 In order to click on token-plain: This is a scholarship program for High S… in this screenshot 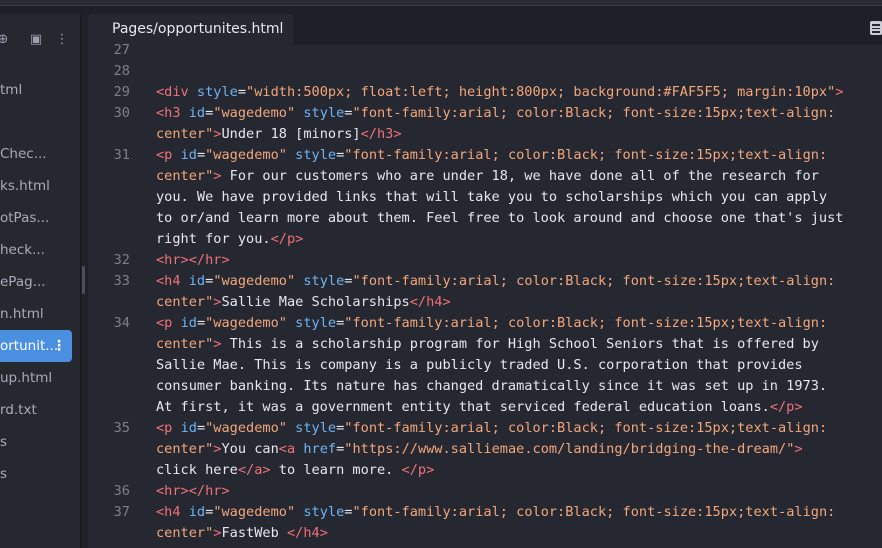, I will do `click(520, 344)`.